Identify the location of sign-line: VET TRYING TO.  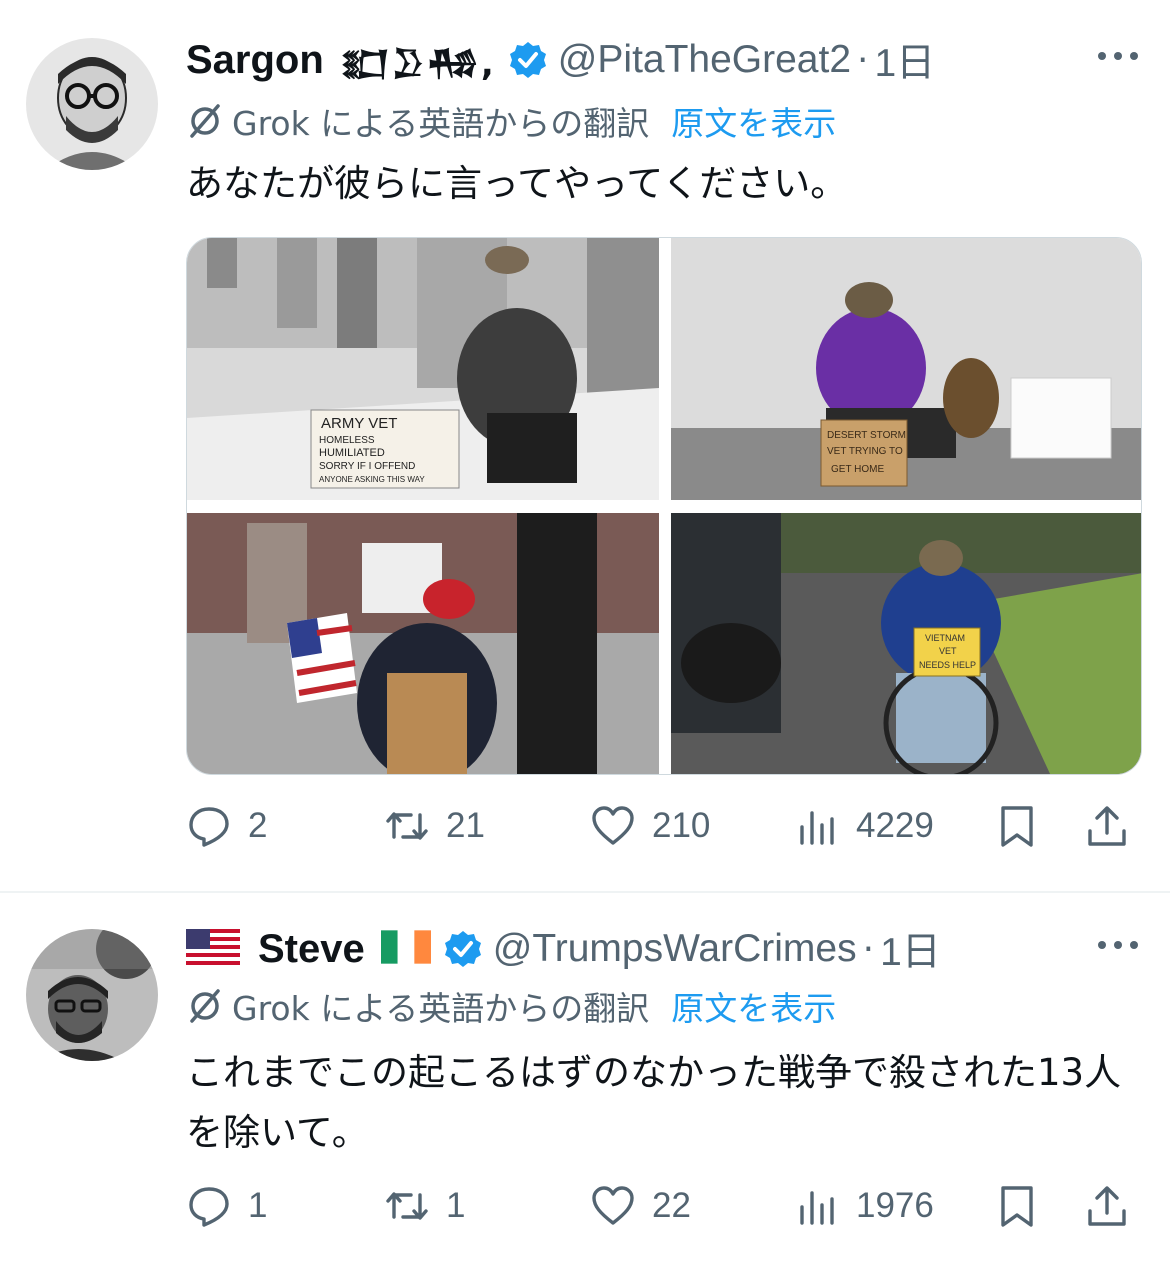
(865, 451).